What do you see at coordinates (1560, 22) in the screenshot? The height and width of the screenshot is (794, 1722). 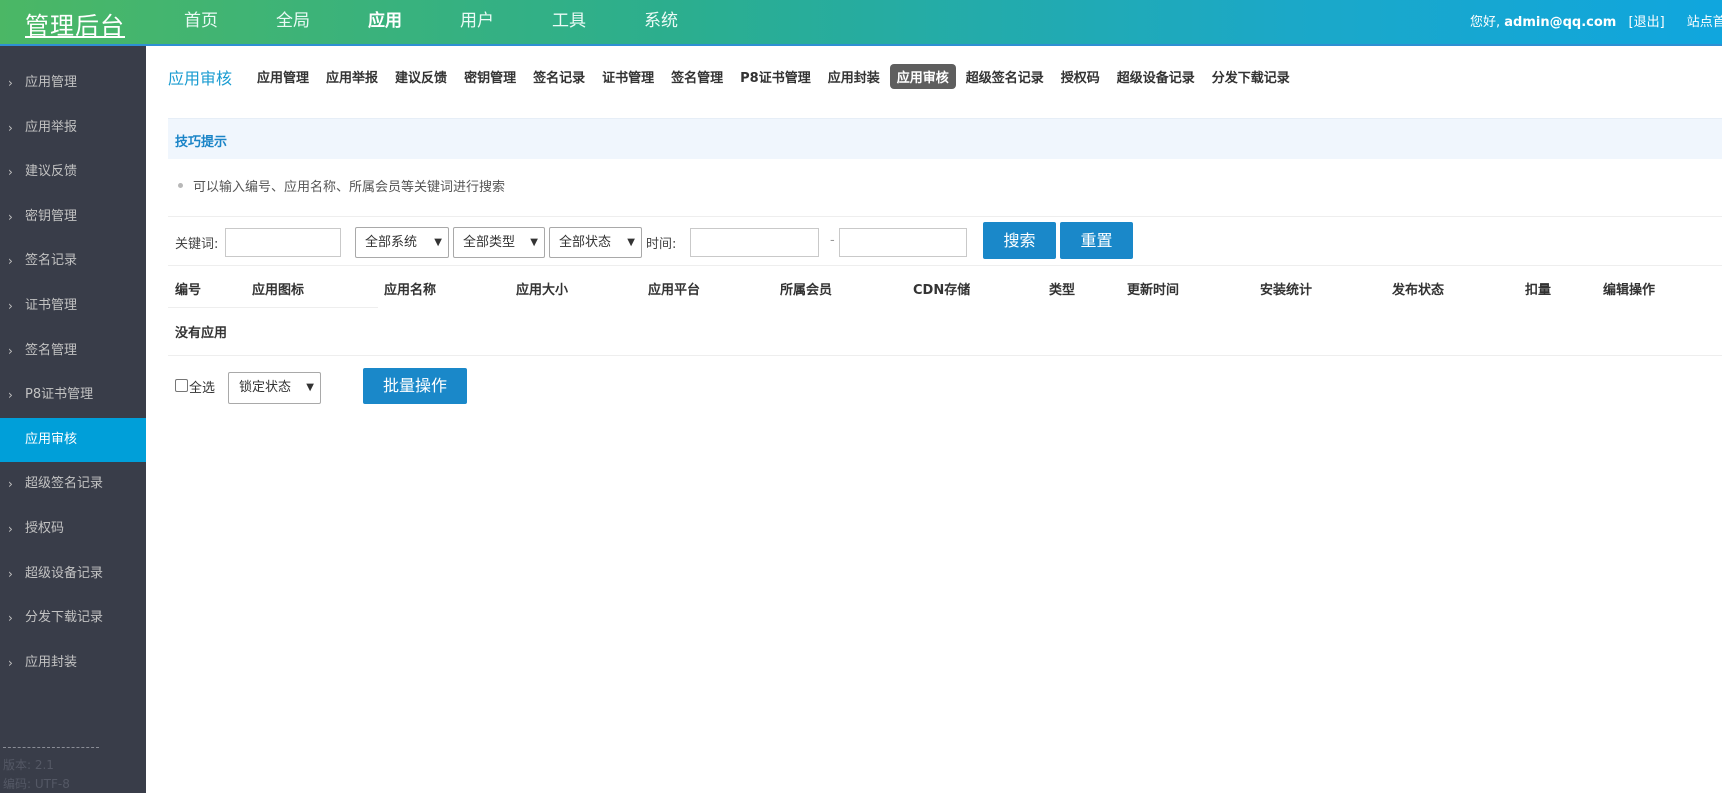 I see `user-email: admin@qq.com` at bounding box center [1560, 22].